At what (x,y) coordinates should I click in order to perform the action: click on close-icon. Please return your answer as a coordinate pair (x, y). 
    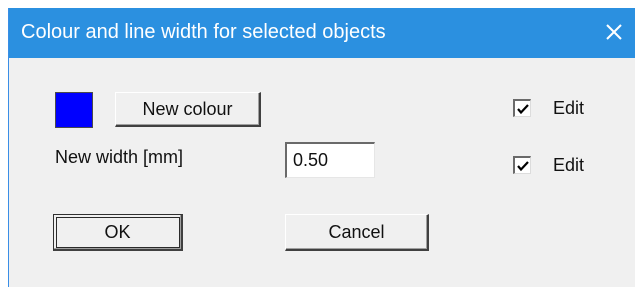
    Looking at the image, I should click on (614, 32).